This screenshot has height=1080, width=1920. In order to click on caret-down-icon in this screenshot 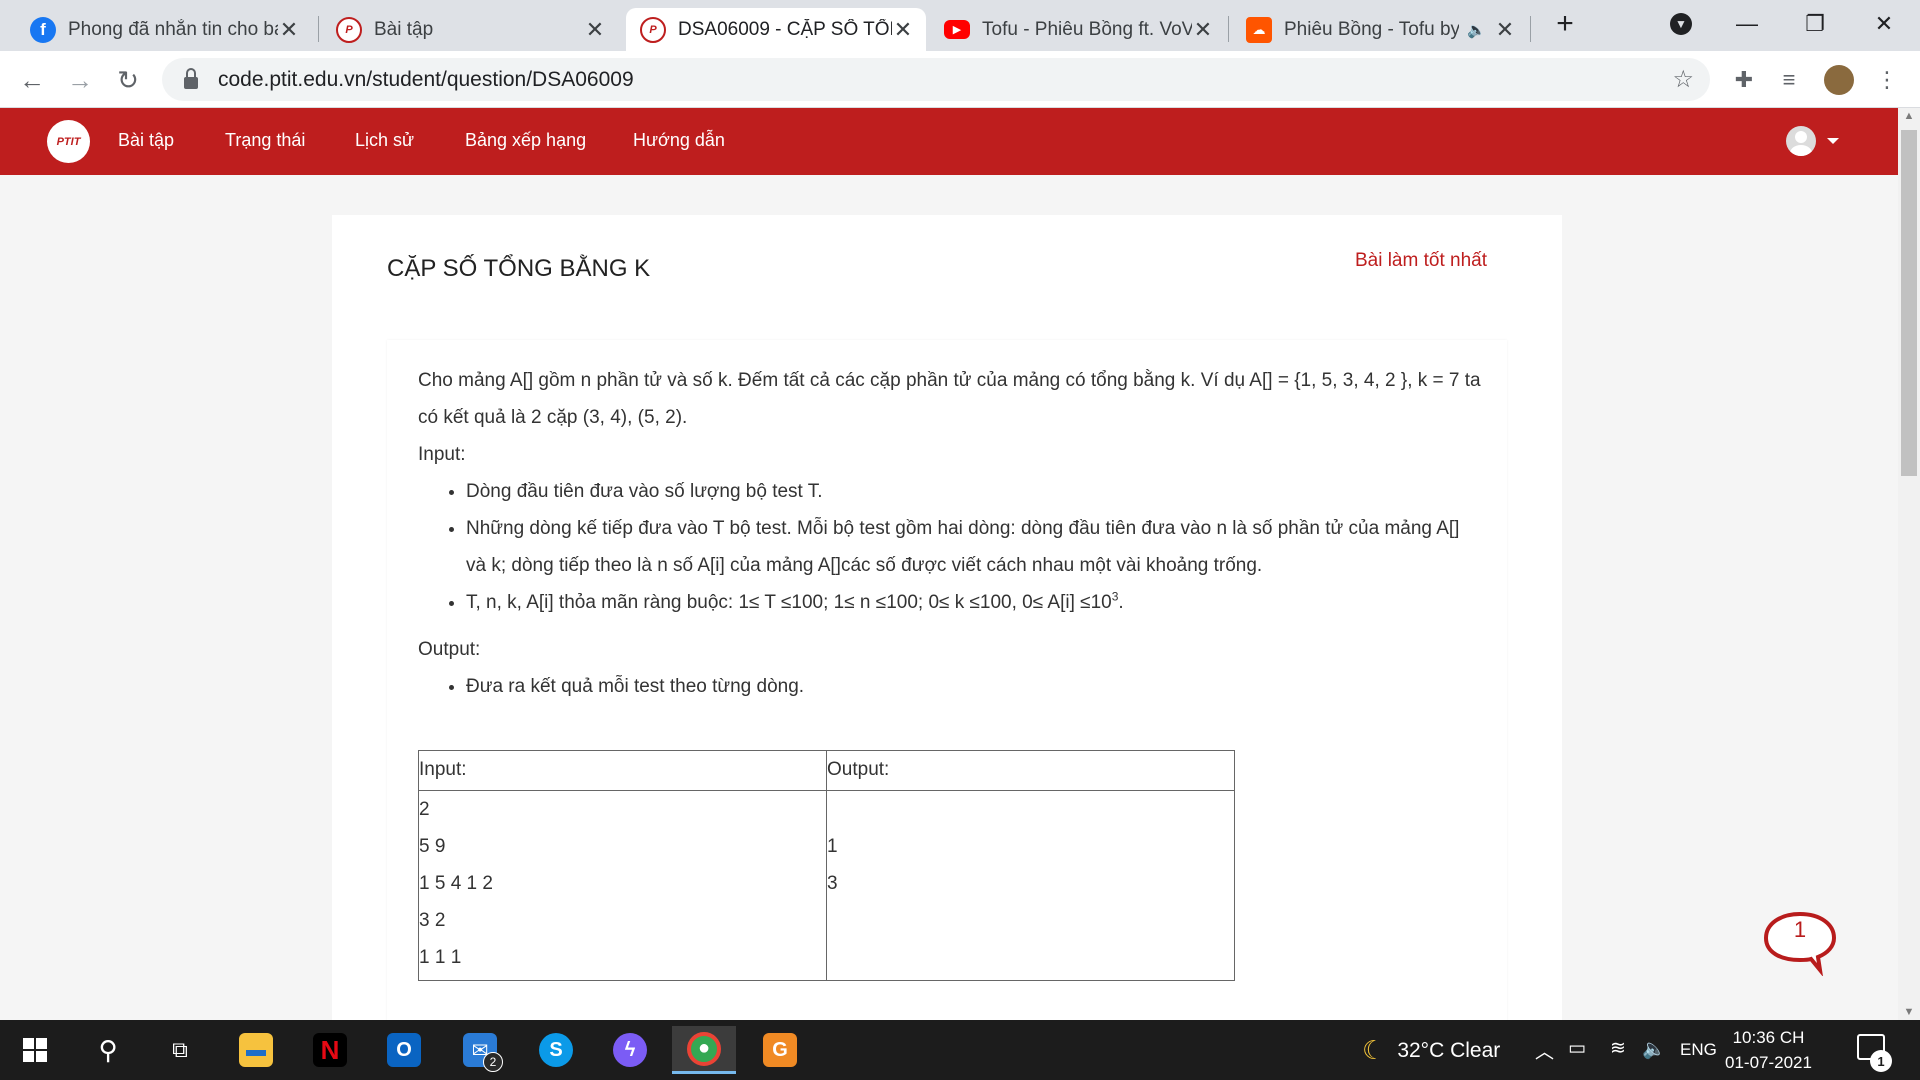, I will do `click(1833, 141)`.